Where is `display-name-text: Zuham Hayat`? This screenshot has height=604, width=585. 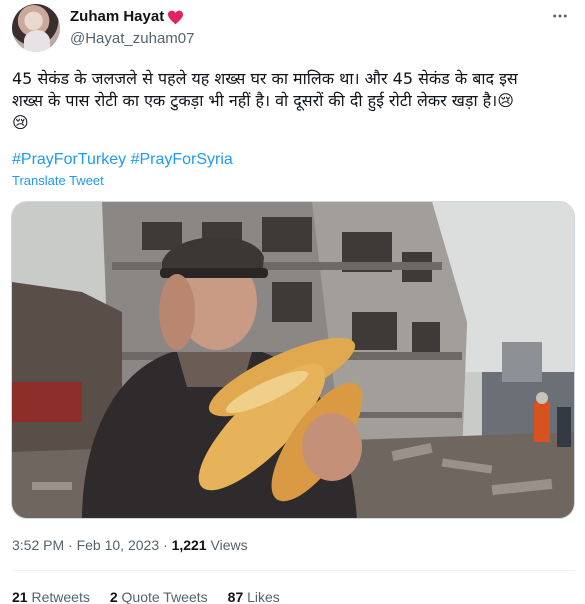
display-name-text: Zuham Hayat is located at coordinates (117, 17).